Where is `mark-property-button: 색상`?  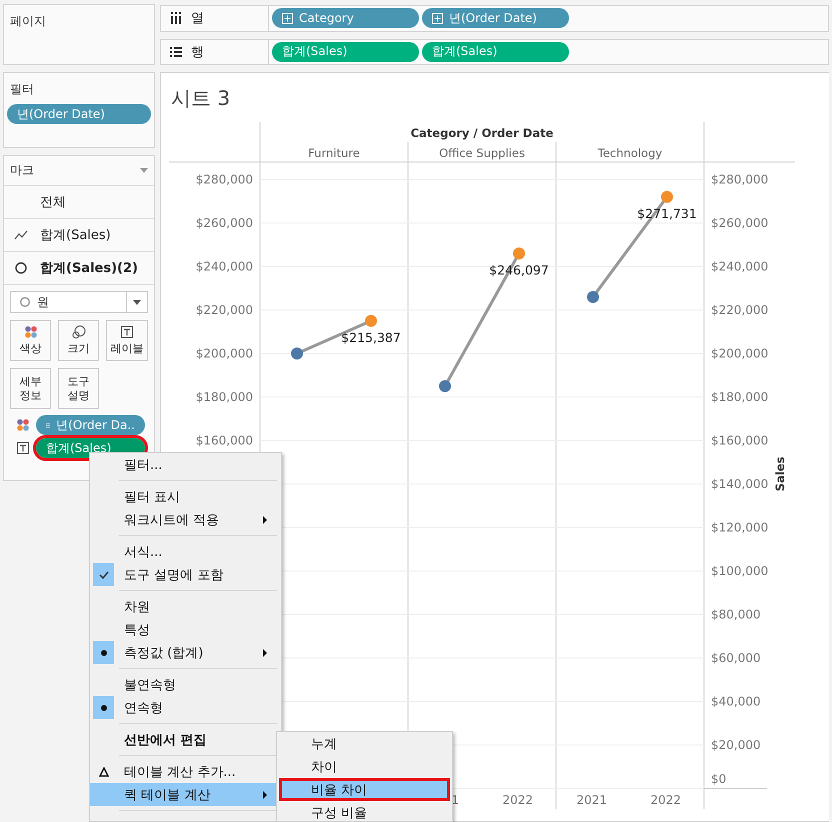
mark-property-button: 색상 is located at coordinates (30, 340).